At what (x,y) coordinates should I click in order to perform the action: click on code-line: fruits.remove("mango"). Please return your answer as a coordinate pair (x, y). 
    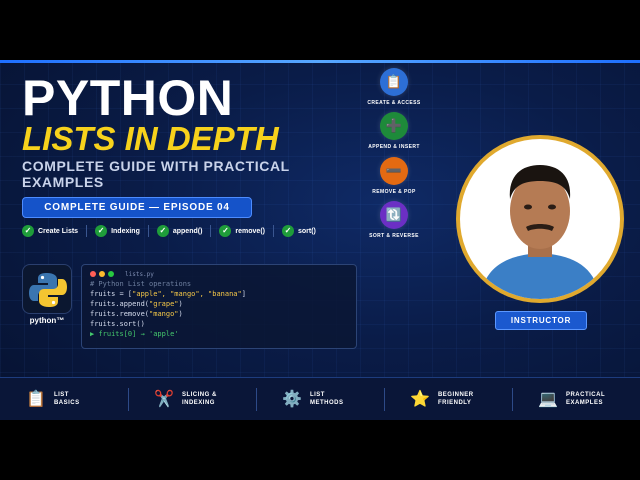
    Looking at the image, I should click on (219, 314).